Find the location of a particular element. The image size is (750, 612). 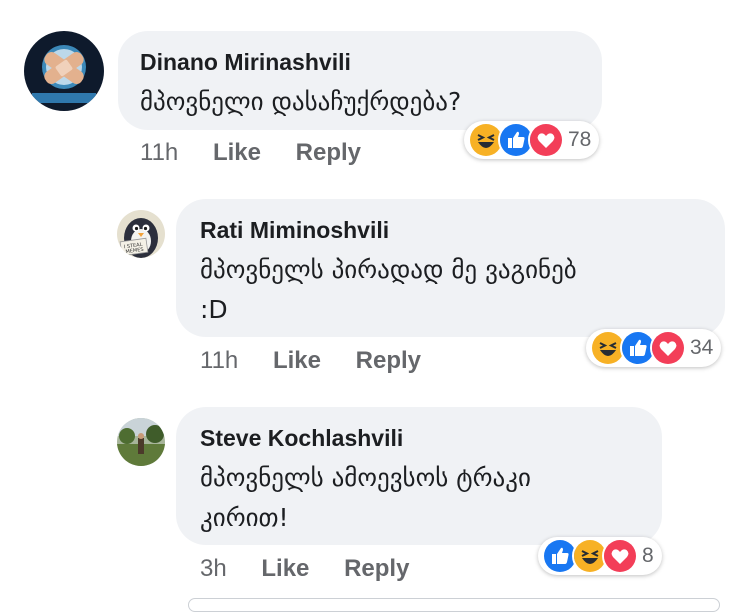

reaction-count: 34 is located at coordinates (702, 347).